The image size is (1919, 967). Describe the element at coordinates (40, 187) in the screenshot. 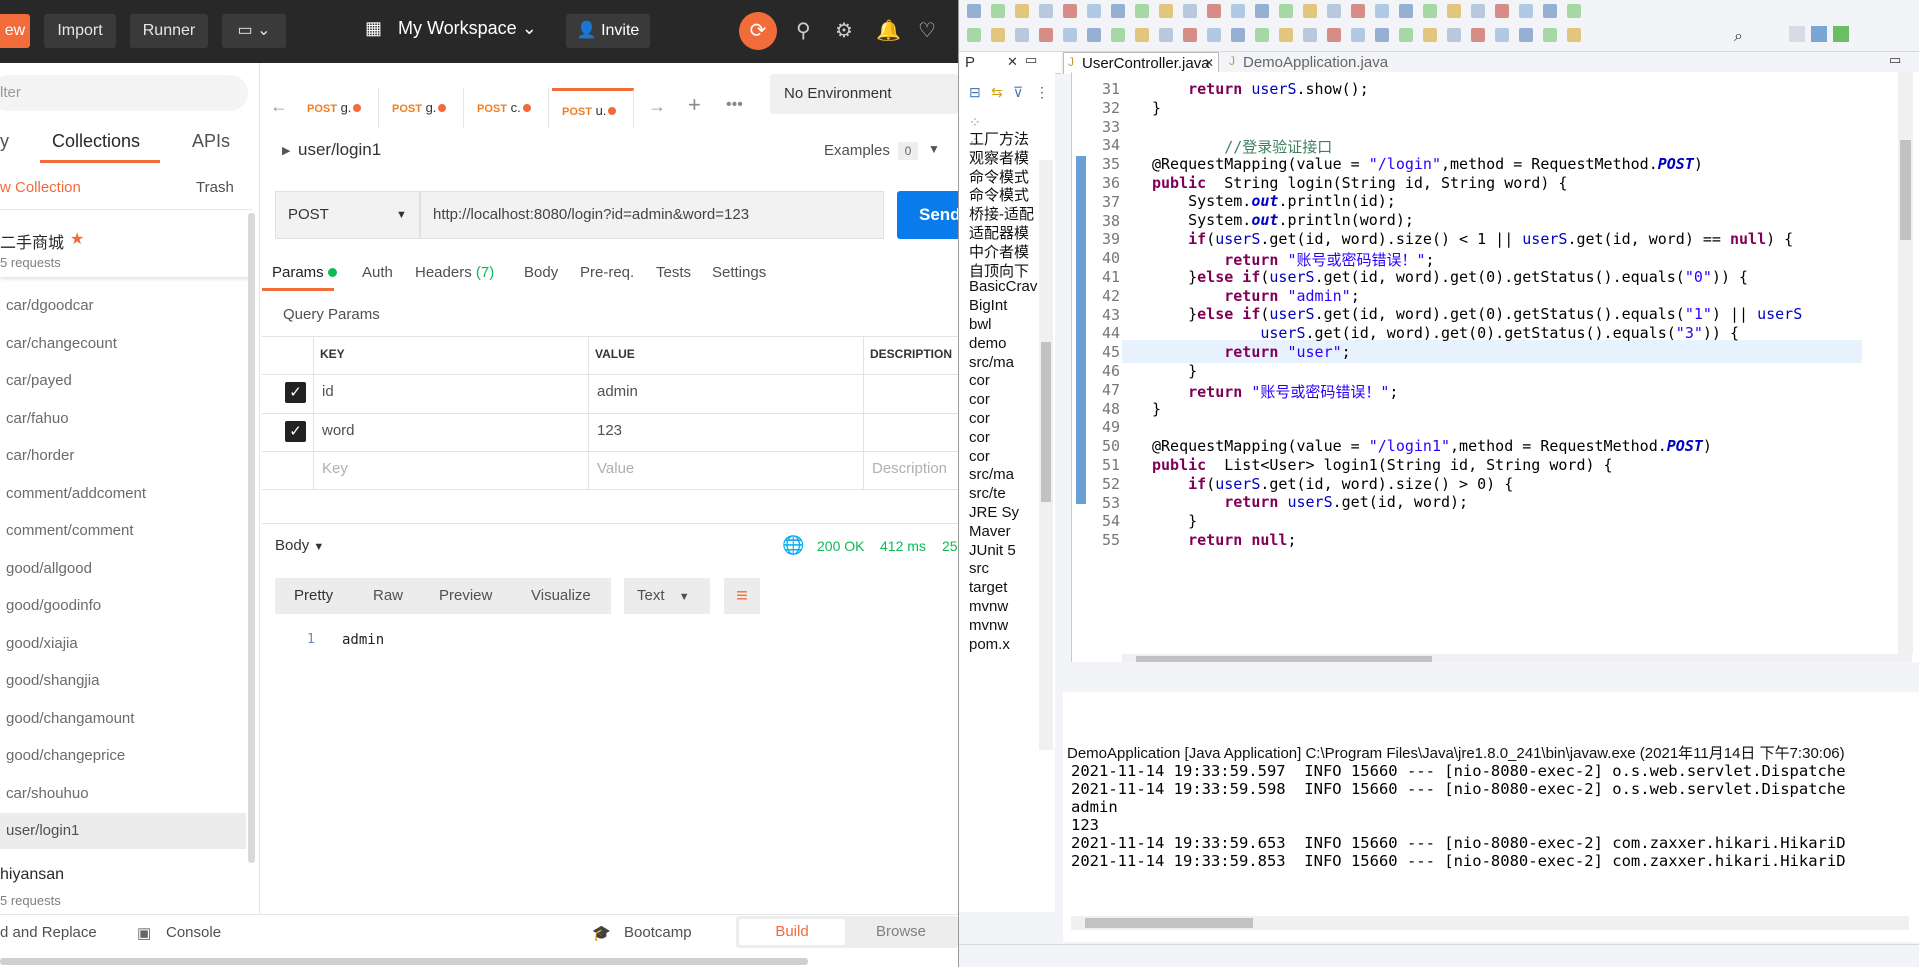

I see `new-collection-link: w Collection` at that location.